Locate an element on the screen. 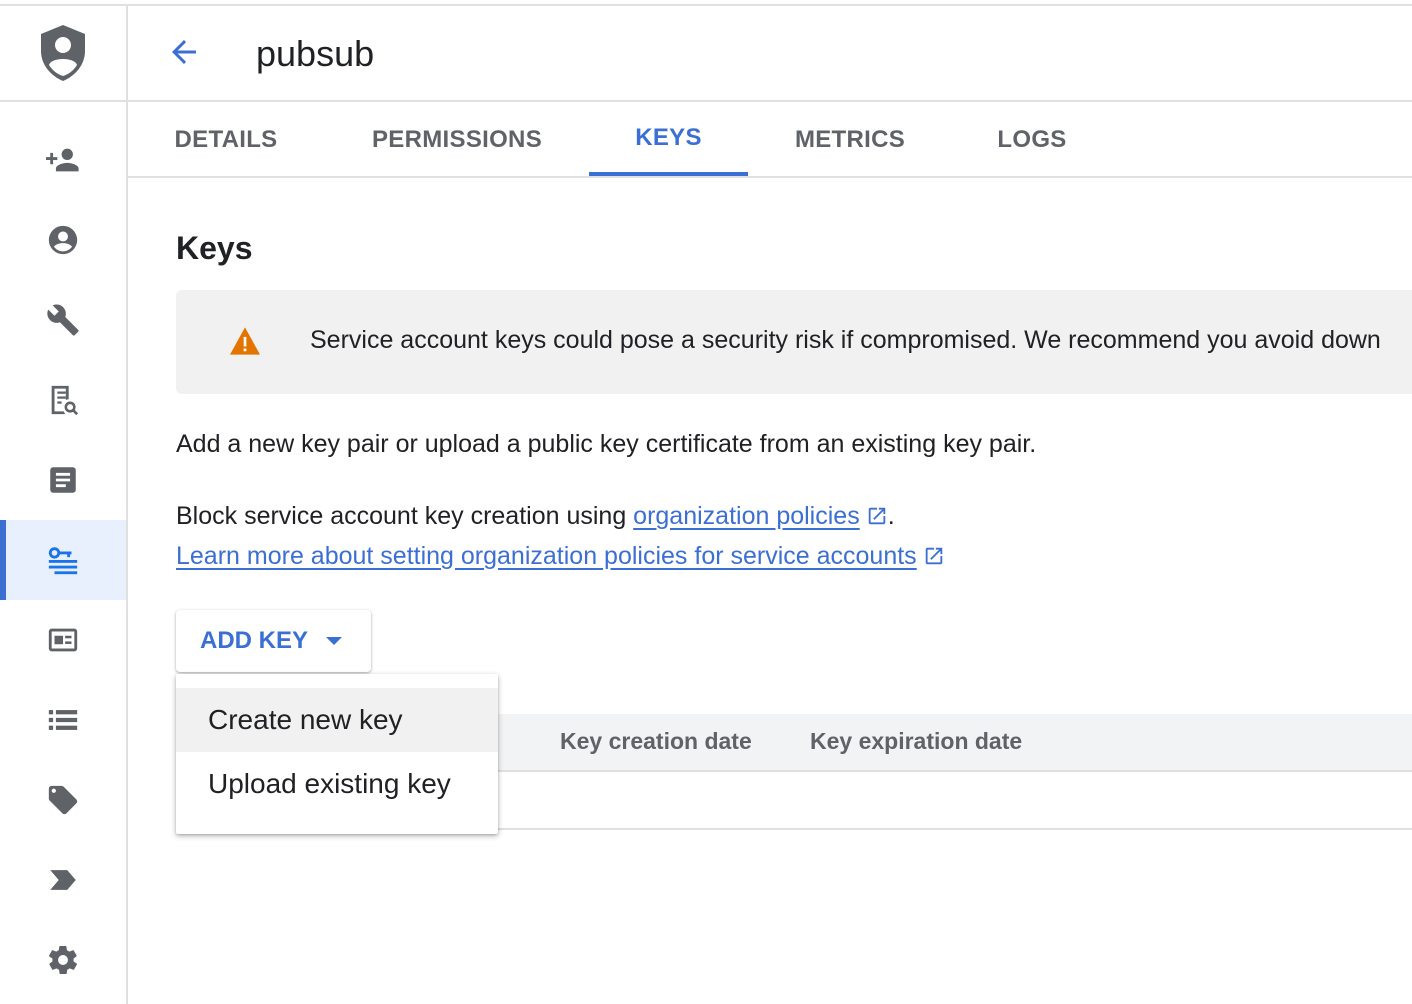  document-search-icon is located at coordinates (65, 400).